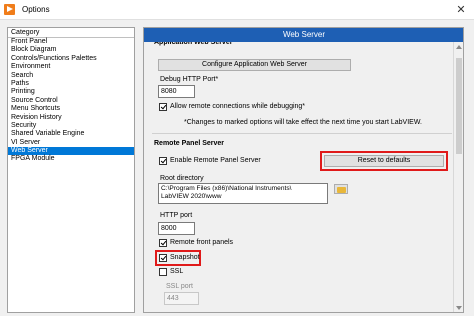 The height and width of the screenshot is (316, 474). What do you see at coordinates (71, 59) in the screenshot?
I see `category-item-controls-functions-palettes: Controls/Functions Palettes` at bounding box center [71, 59].